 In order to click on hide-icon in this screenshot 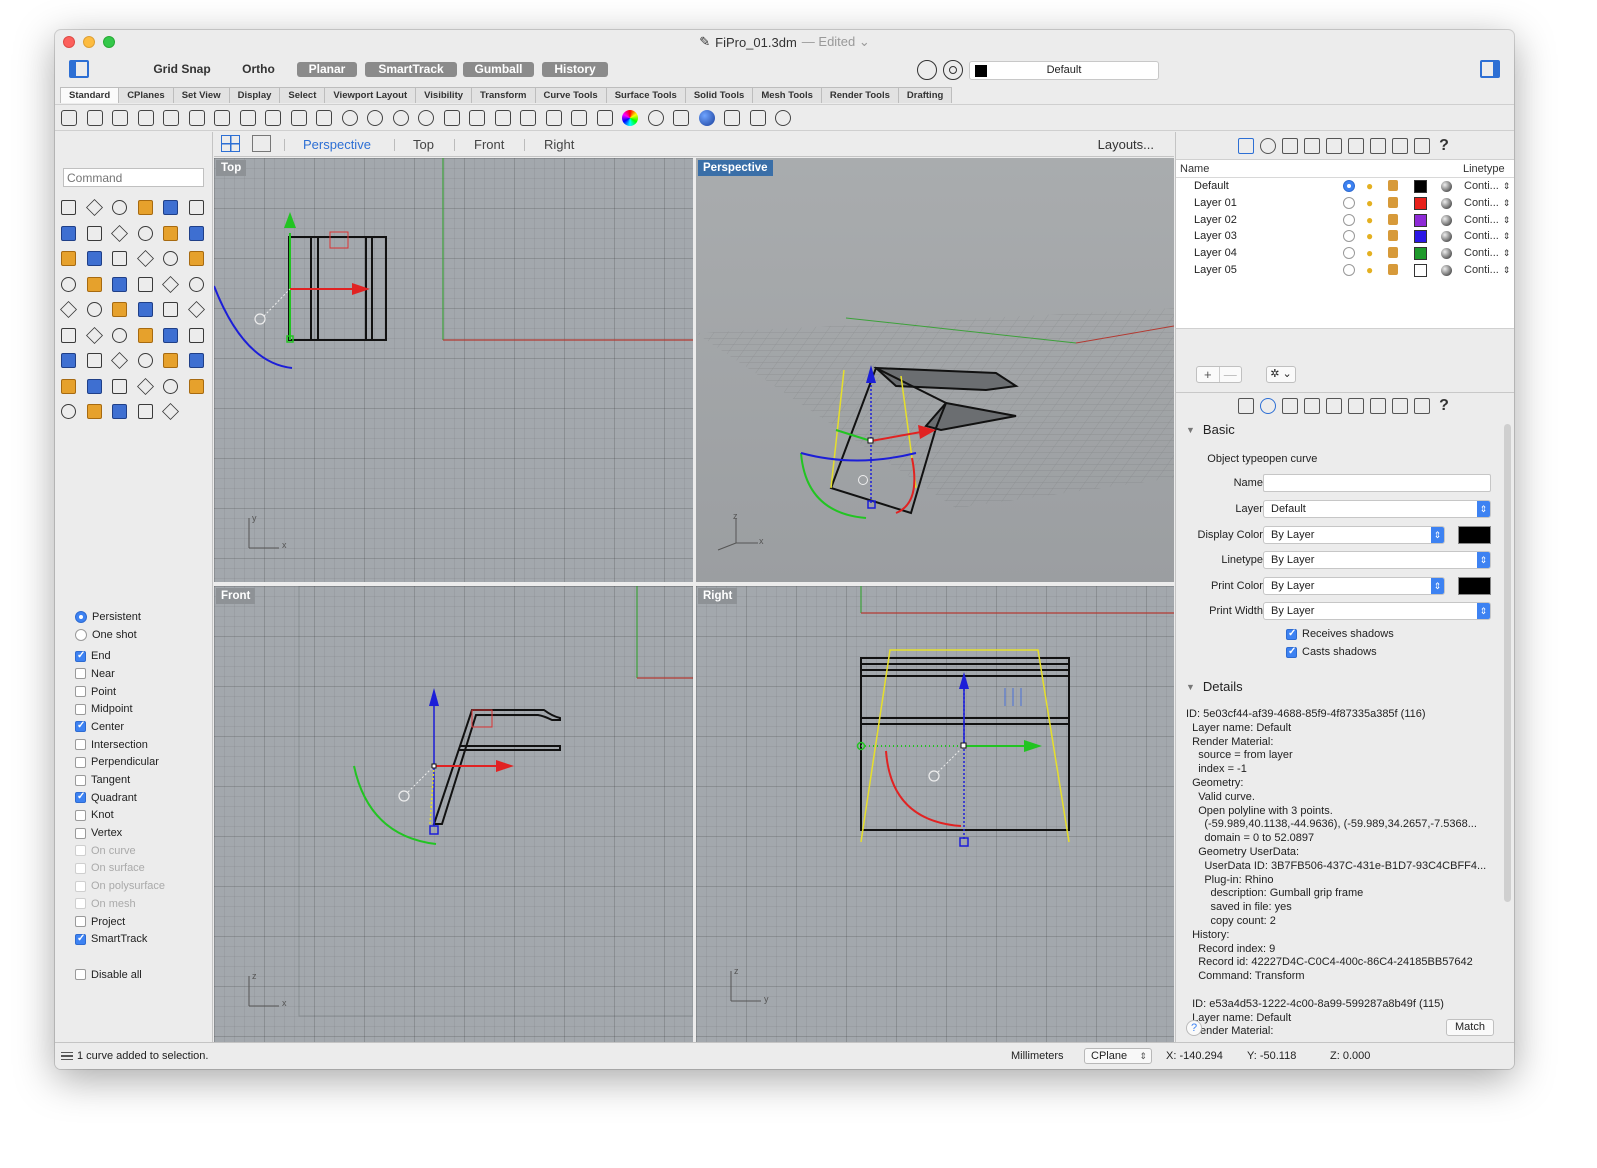, I will do `click(528, 118)`.